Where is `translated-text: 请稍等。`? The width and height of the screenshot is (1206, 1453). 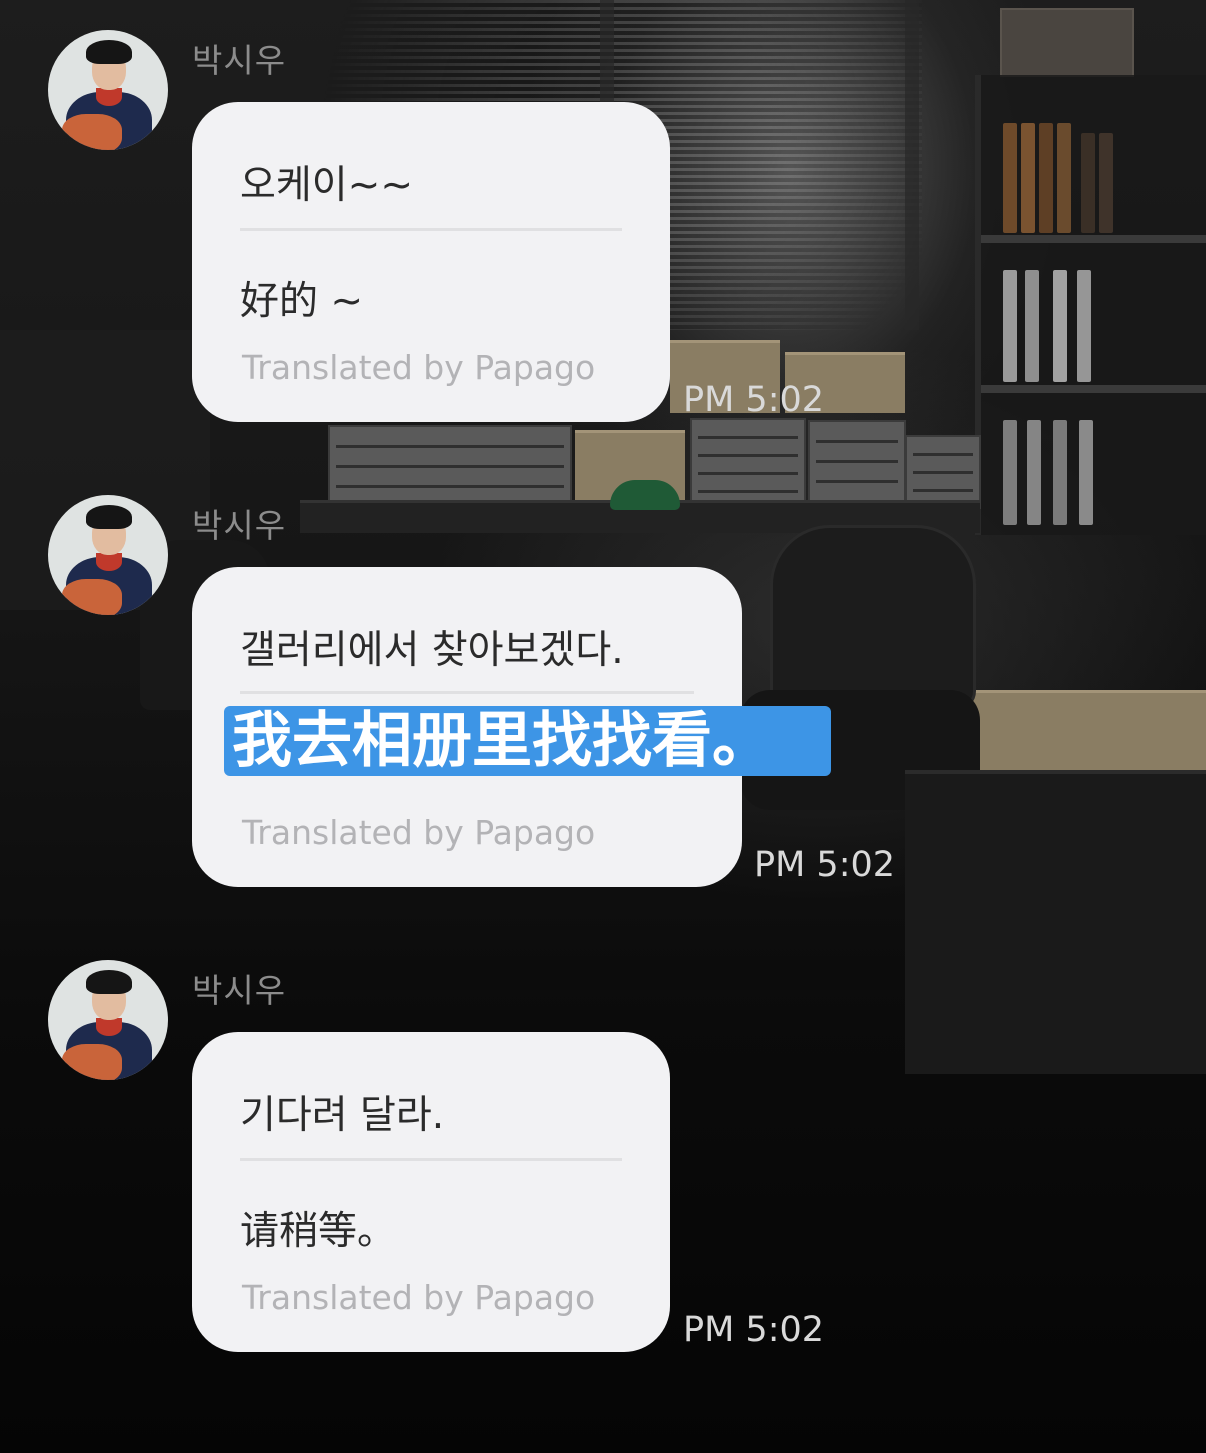
translated-text: 请稍等。 is located at coordinates (318, 1231).